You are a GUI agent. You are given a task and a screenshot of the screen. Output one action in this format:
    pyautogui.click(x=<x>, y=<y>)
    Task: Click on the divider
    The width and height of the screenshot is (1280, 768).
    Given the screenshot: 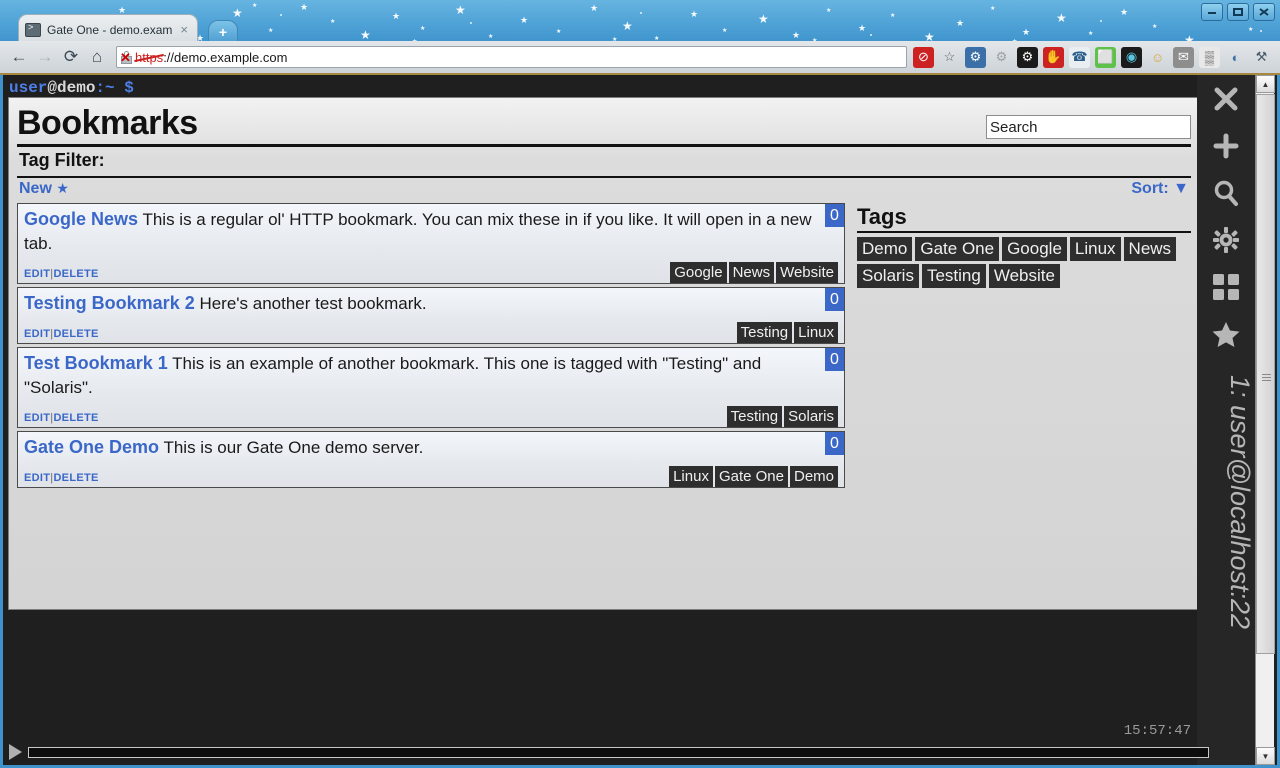 What is the action you would take?
    pyautogui.click(x=1024, y=232)
    